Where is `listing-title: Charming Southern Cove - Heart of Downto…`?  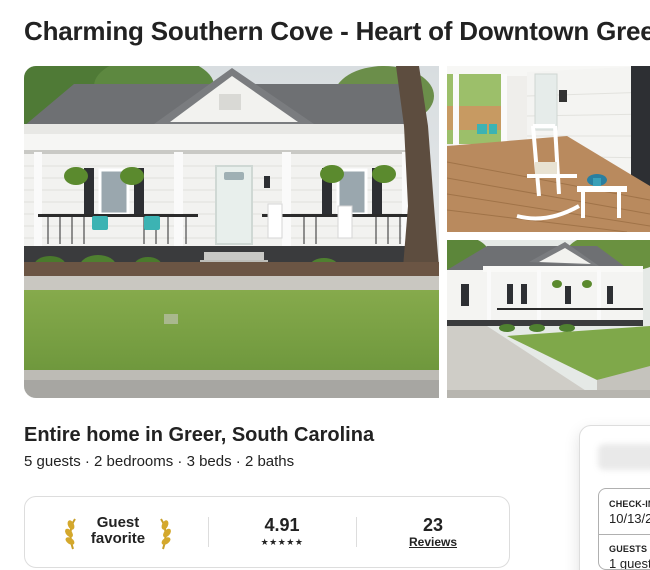
listing-title: Charming Southern Cove - Heart of Downto… is located at coordinates (337, 31).